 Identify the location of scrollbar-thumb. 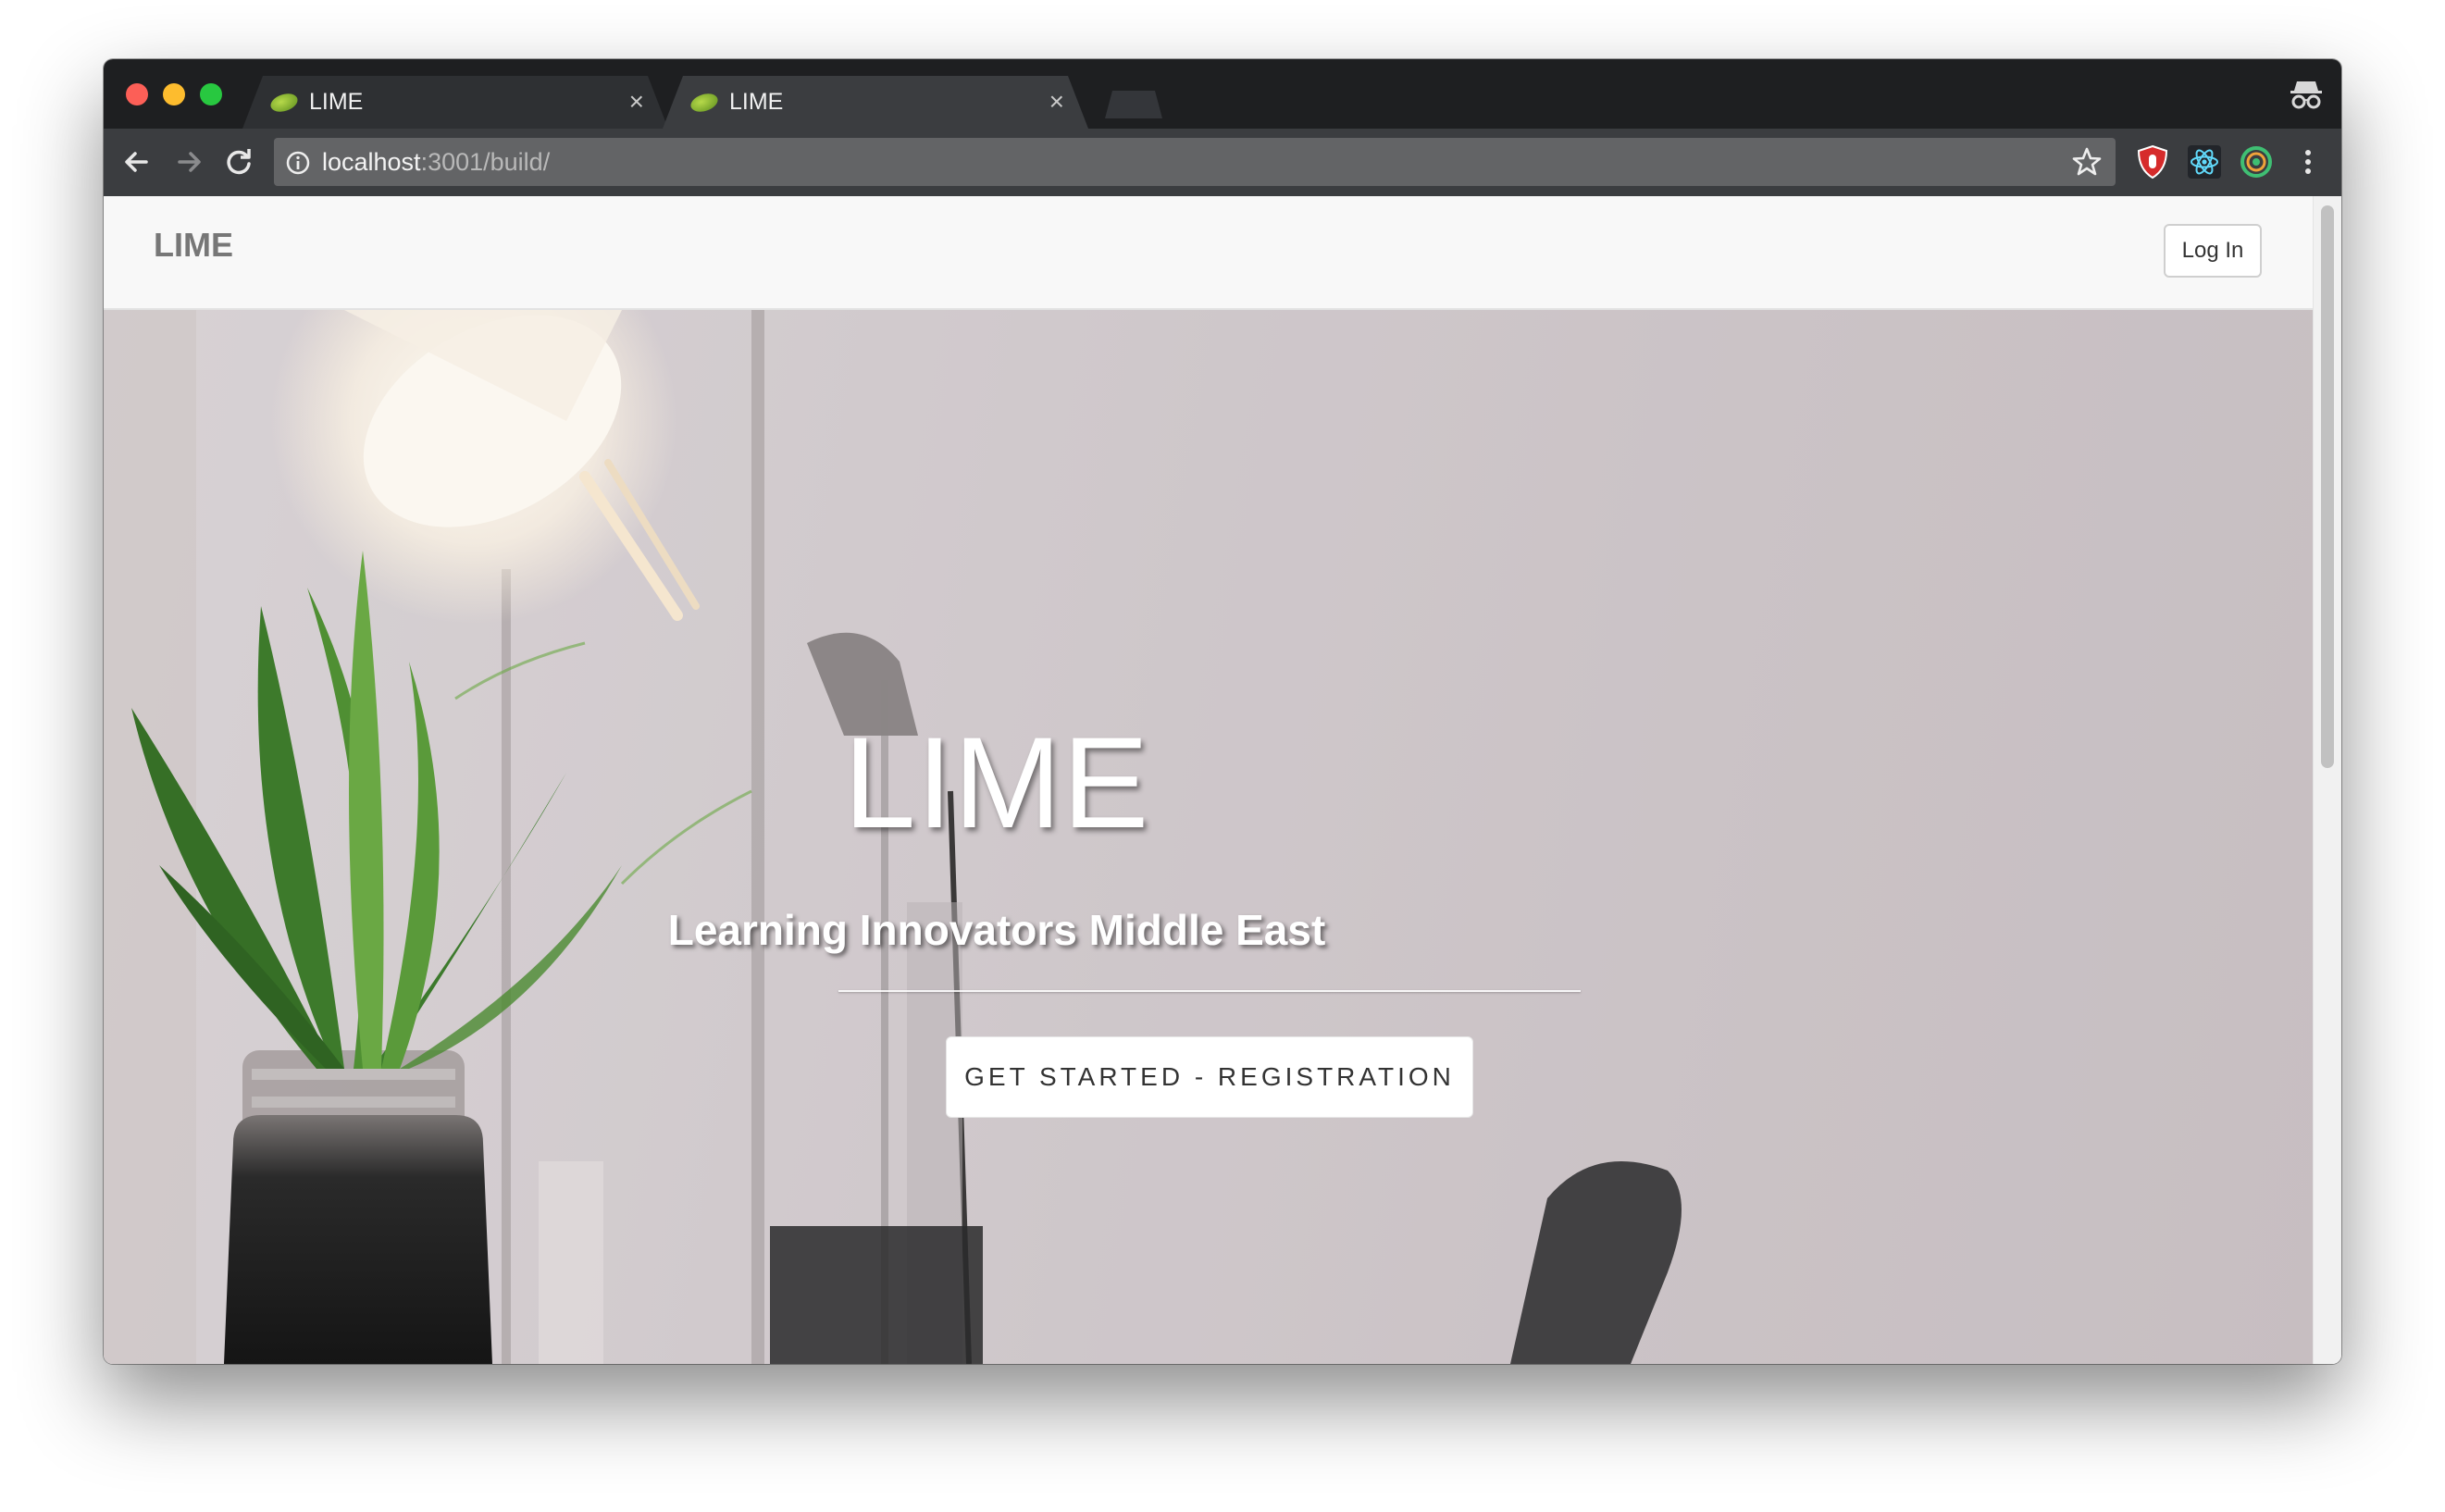
(2328, 486).